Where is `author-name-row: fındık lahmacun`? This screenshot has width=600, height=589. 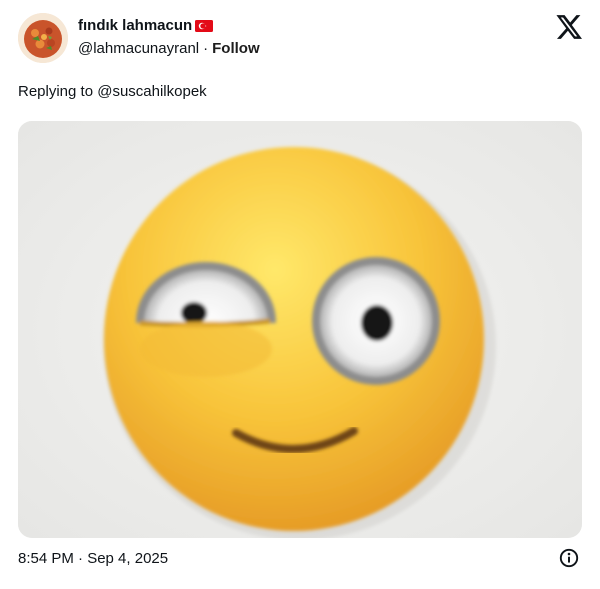 author-name-row: fındık lahmacun is located at coordinates (146, 25).